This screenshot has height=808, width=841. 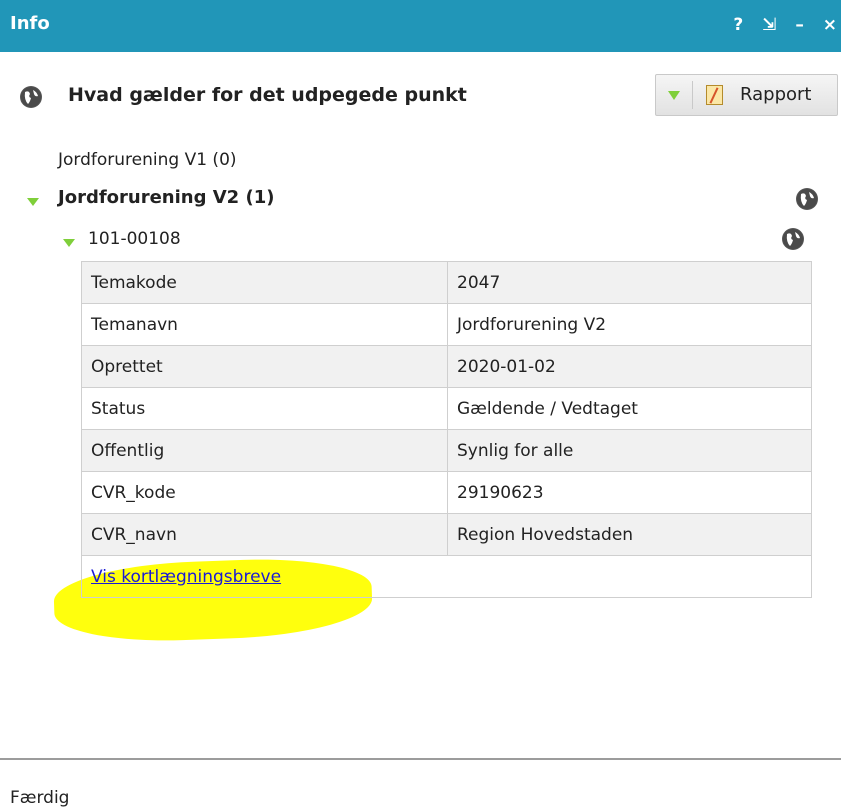 I want to click on table-row: Status Gældende / Vedtaget, so click(x=446, y=408).